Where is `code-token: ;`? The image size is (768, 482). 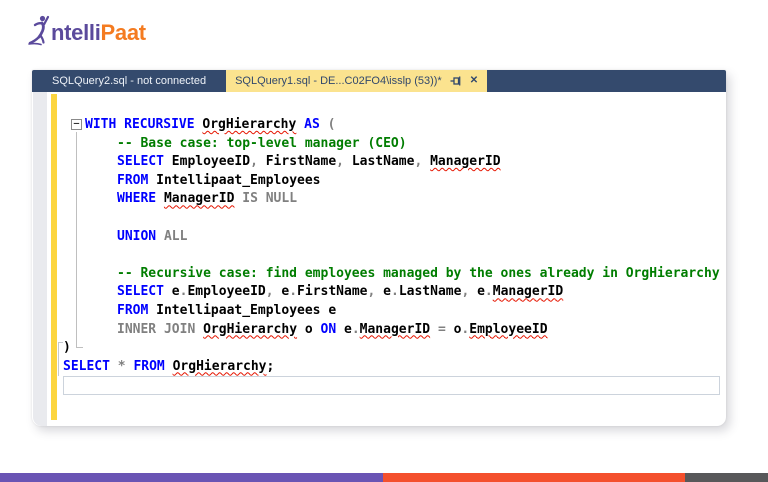
code-token: ; is located at coordinates (270, 366).